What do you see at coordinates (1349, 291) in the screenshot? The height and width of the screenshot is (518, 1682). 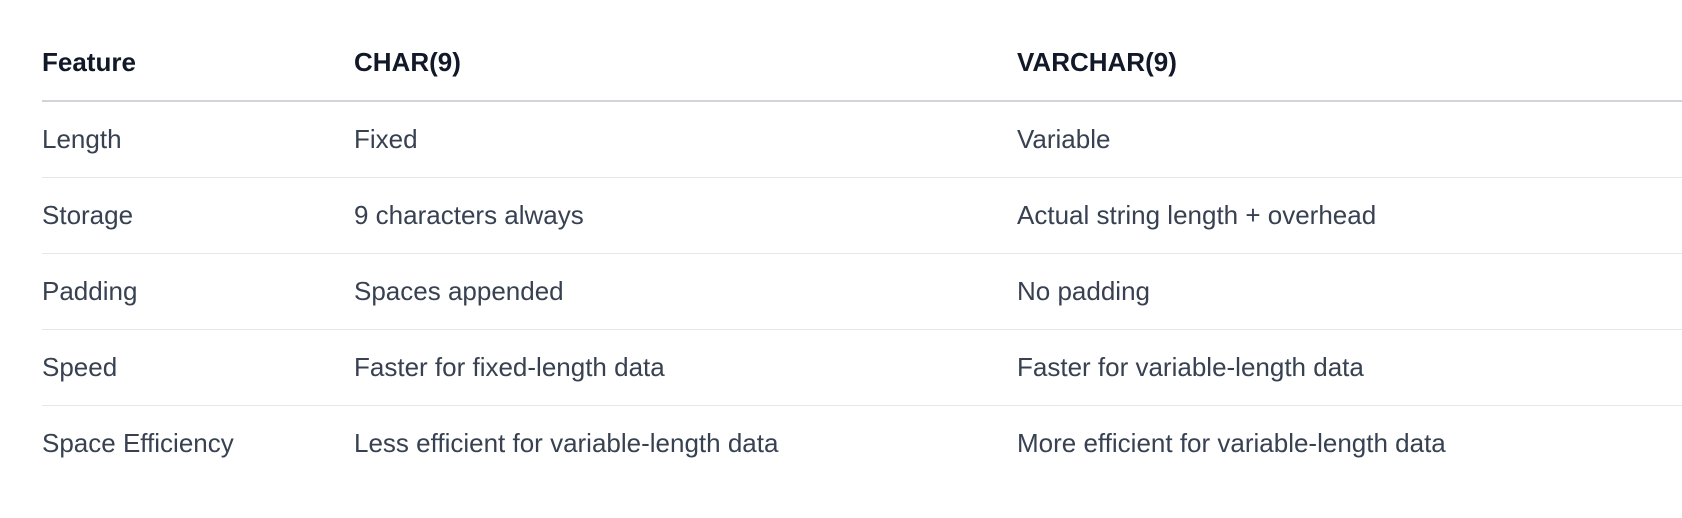 I see `varchar-cell: No padding` at bounding box center [1349, 291].